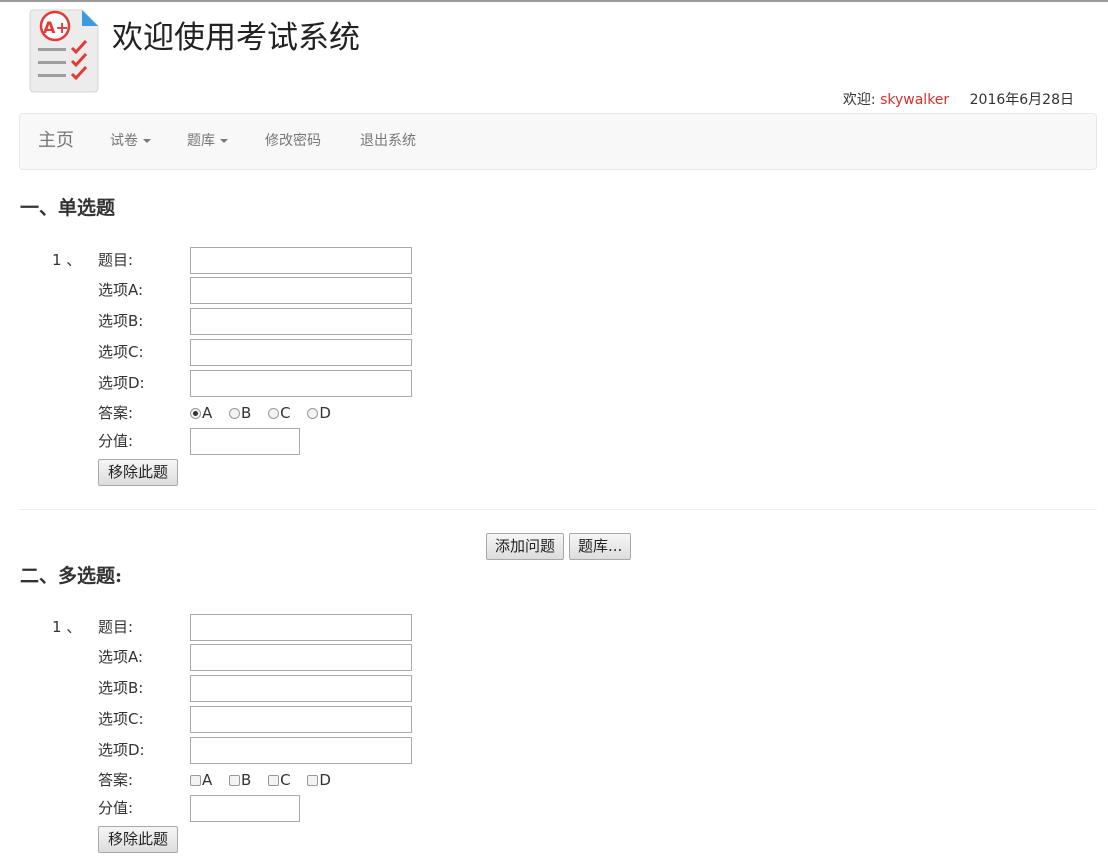 The image size is (1108, 859). I want to click on nav-item-question-bank: 题库, so click(207, 141).